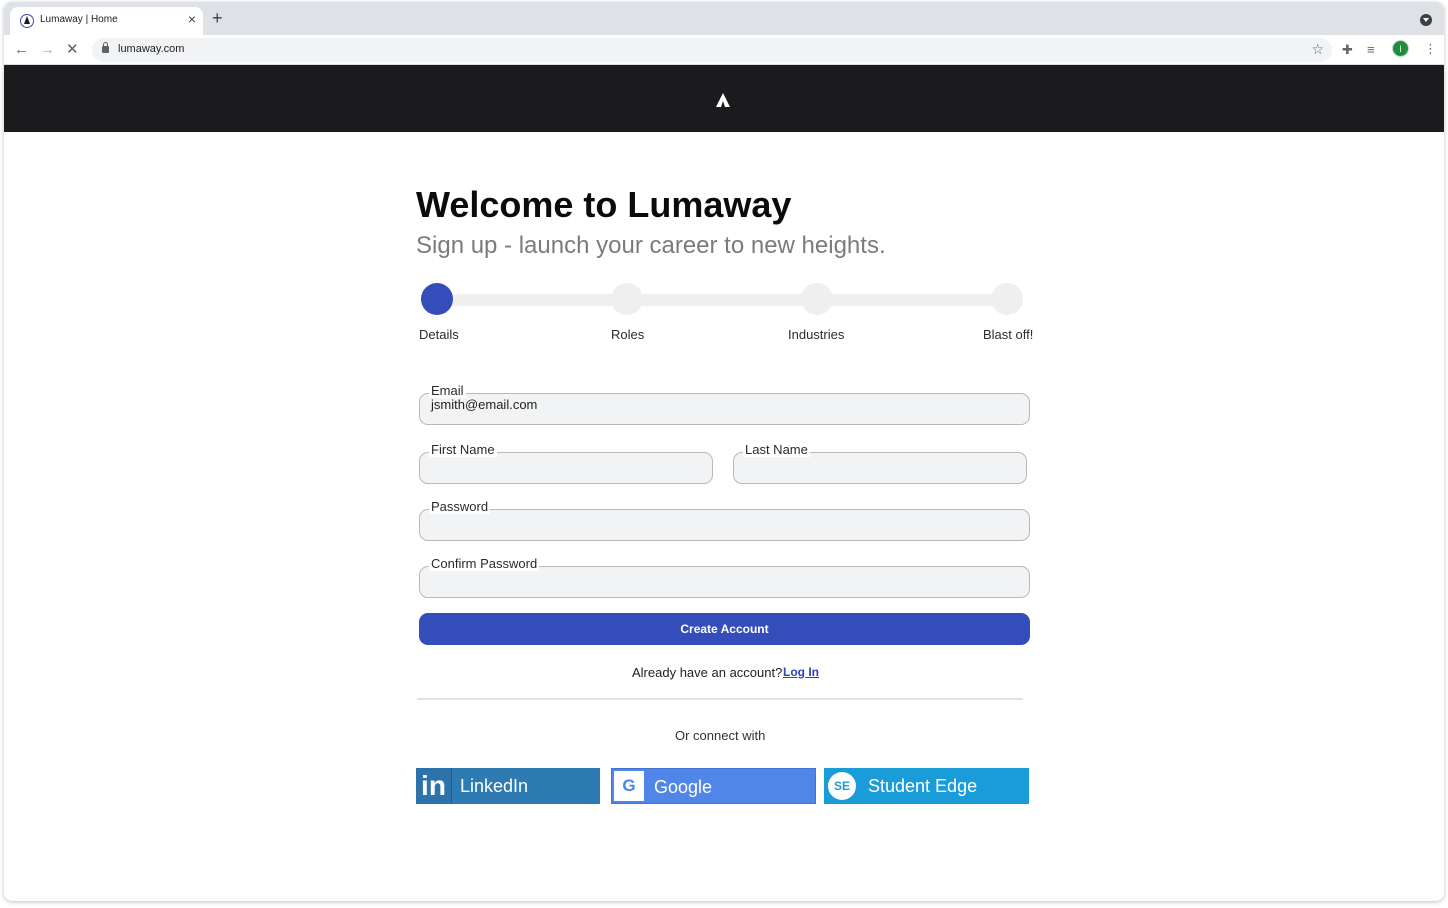  I want to click on student-edge-label: Student Edge, so click(923, 786).